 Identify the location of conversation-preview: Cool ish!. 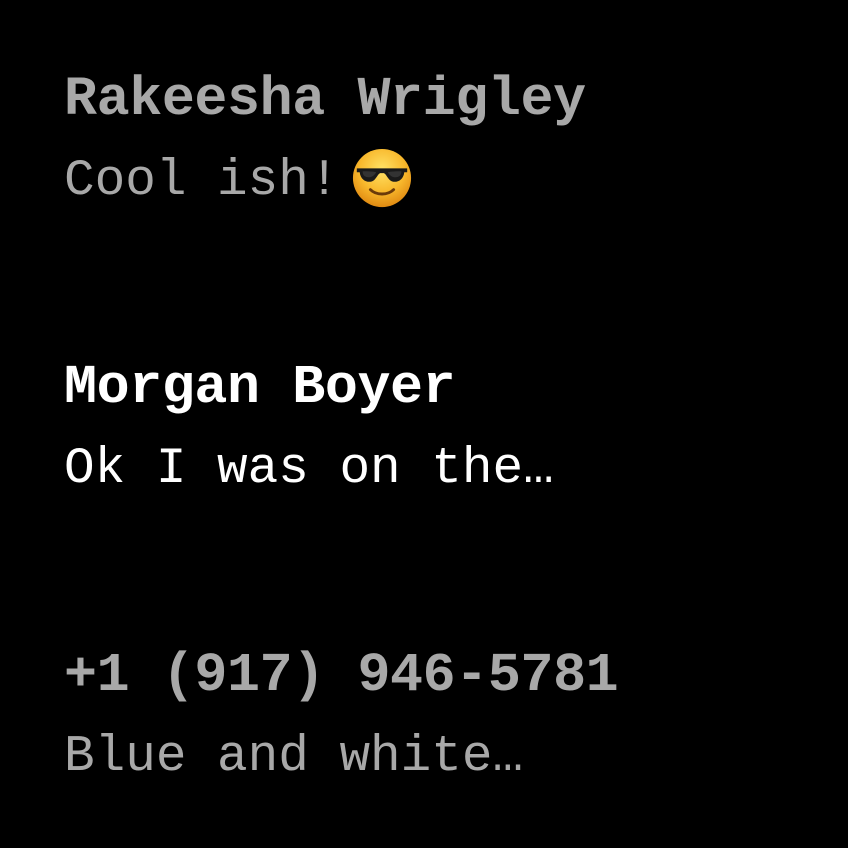
(449, 180).